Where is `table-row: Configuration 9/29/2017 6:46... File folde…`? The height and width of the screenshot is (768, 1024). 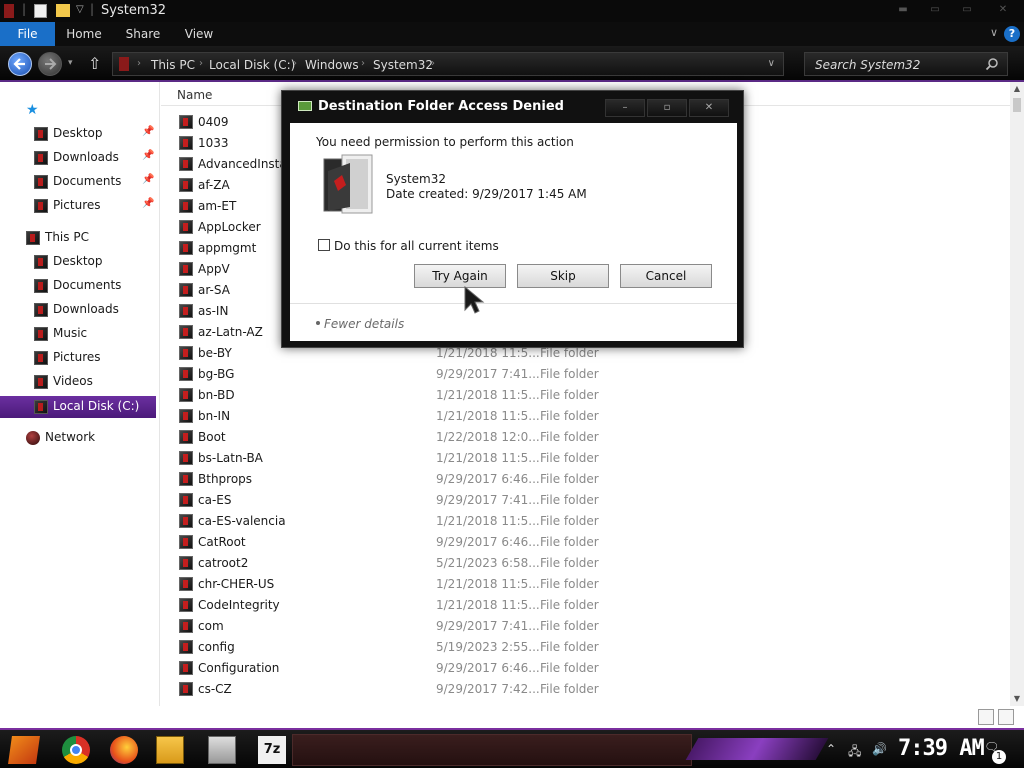
table-row: Configuration 9/29/2017 6:46... File folde… is located at coordinates (585, 668).